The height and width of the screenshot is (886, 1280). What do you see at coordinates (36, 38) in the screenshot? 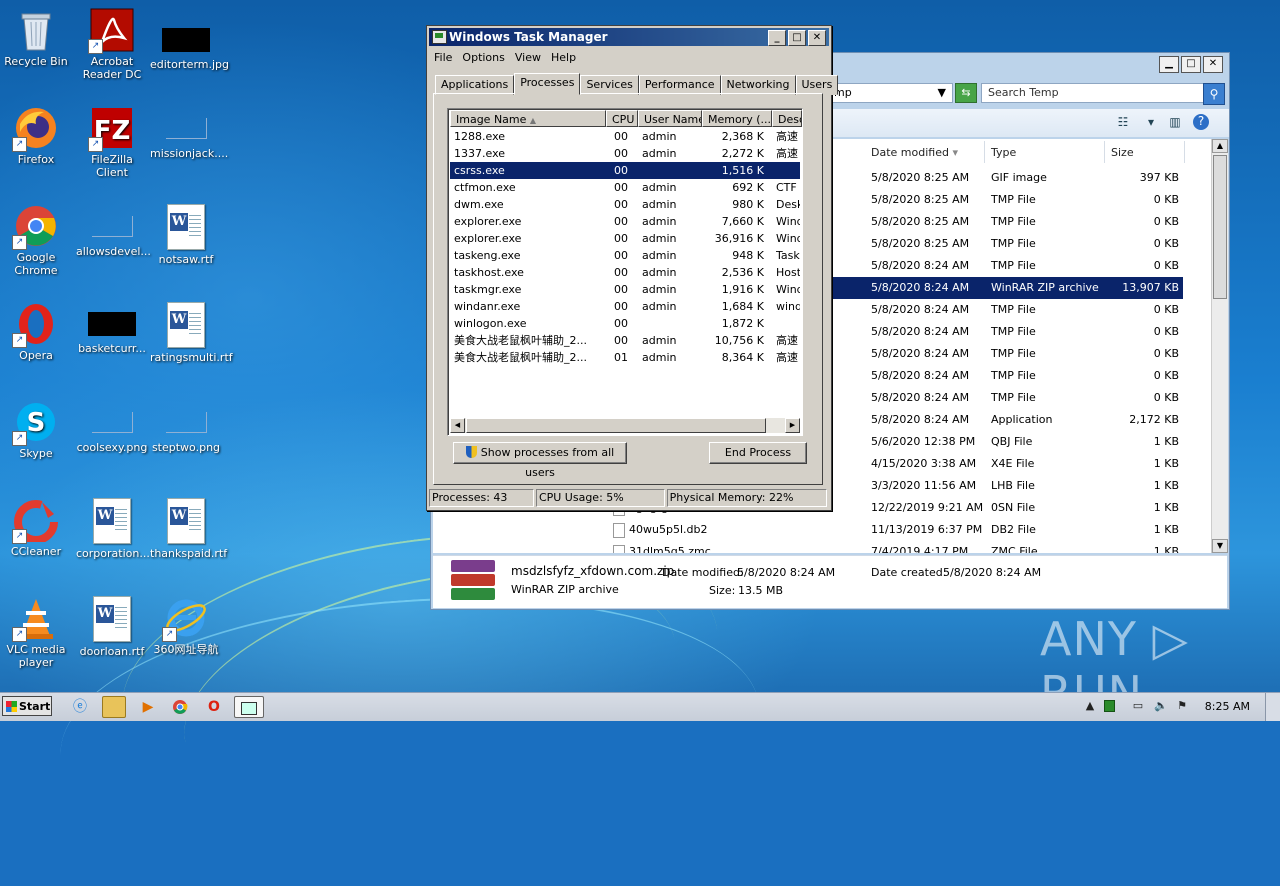
I see `desktop-icon-recycle-bin: Recycle Bin` at bounding box center [36, 38].